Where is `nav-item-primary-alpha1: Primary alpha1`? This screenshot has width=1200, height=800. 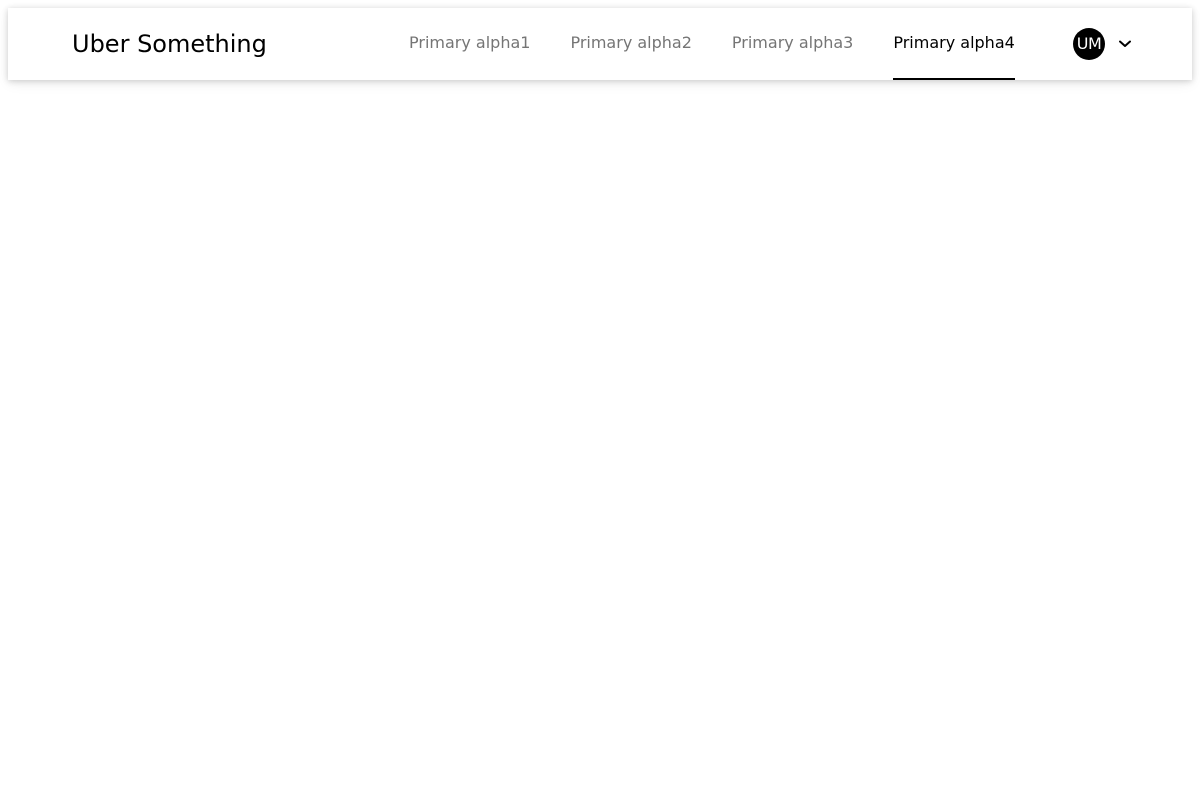 nav-item-primary-alpha1: Primary alpha1 is located at coordinates (469, 44).